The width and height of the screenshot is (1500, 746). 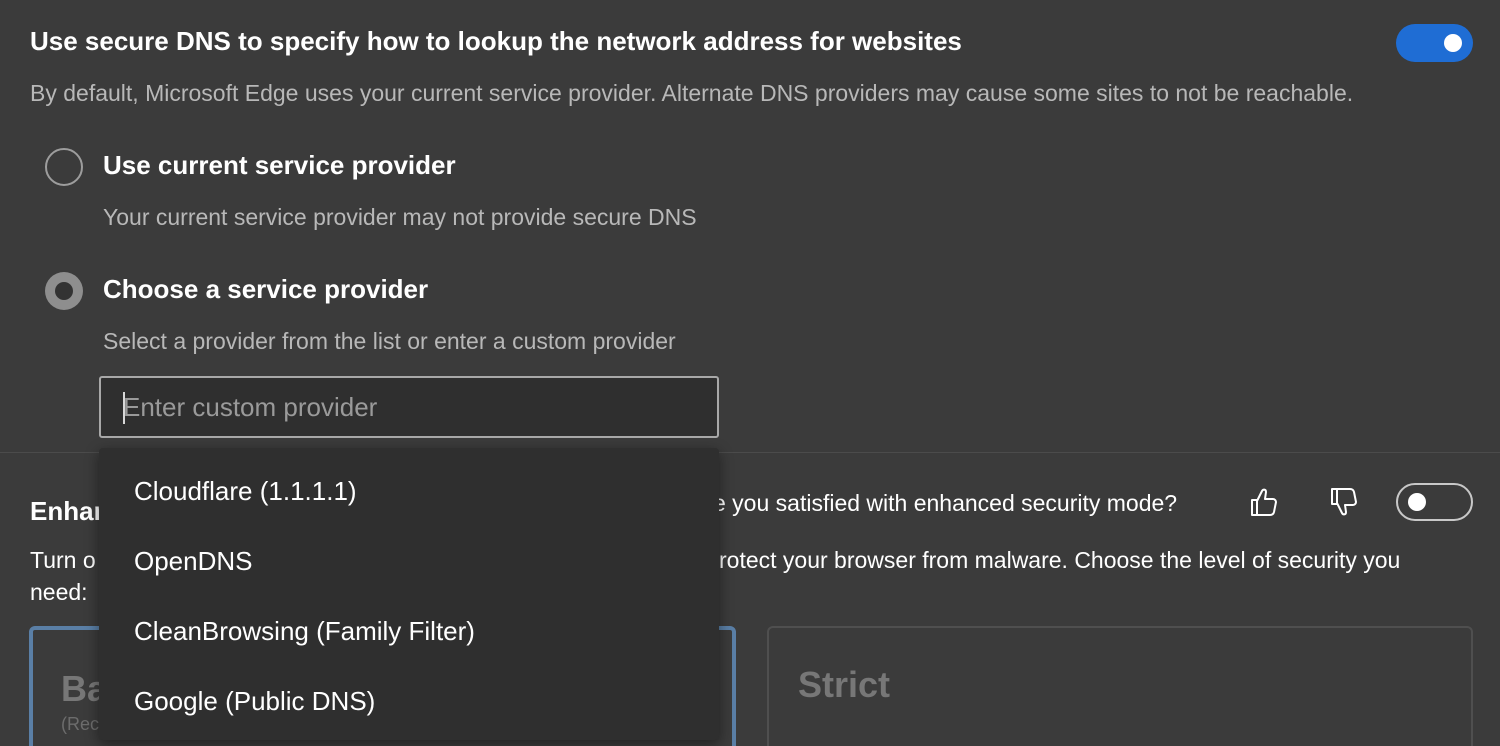 I want to click on dropdown-item-opendns: OpenDNS, so click(x=193, y=561).